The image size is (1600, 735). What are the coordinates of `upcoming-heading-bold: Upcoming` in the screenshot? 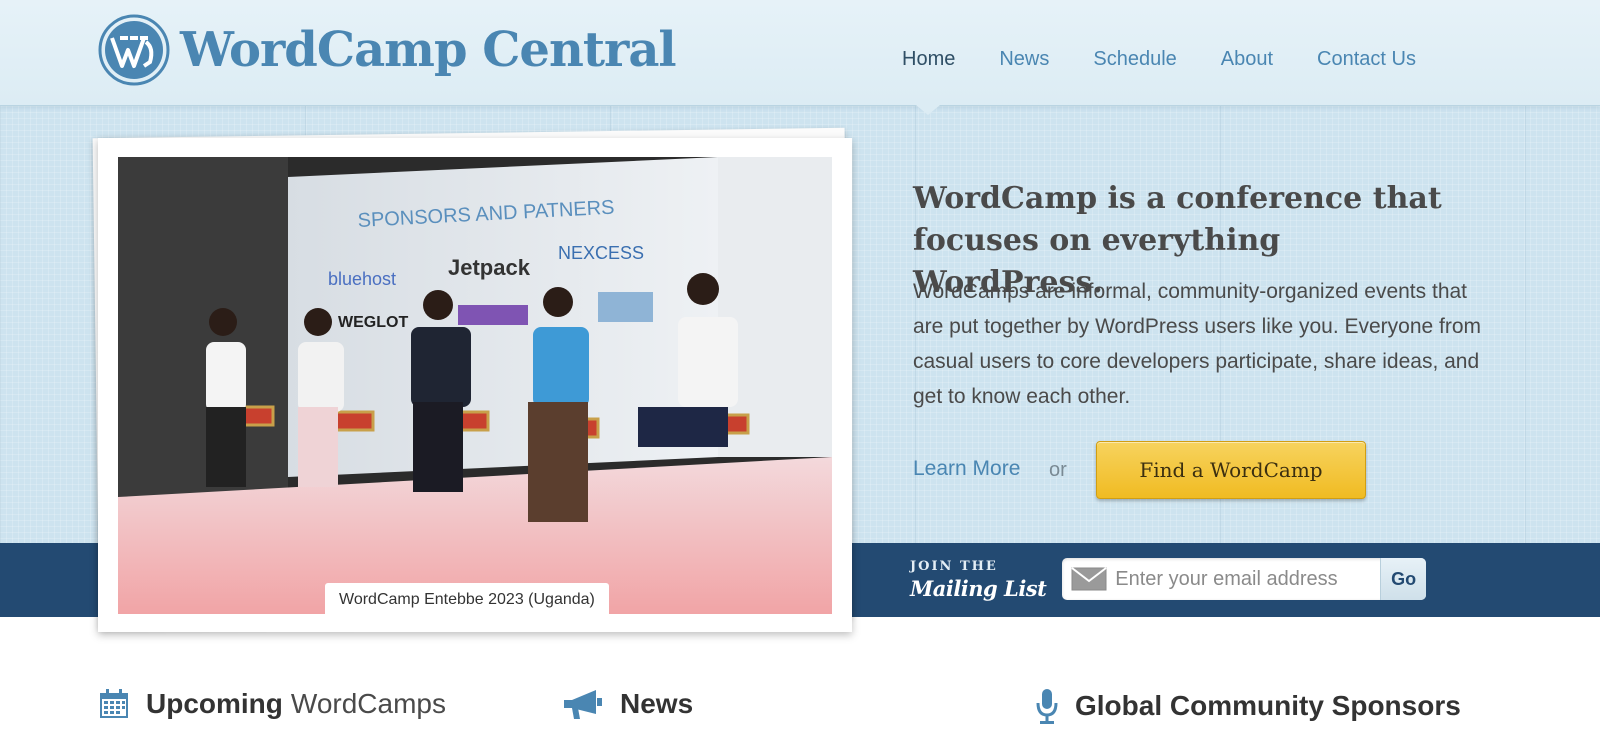 It's located at (214, 703).